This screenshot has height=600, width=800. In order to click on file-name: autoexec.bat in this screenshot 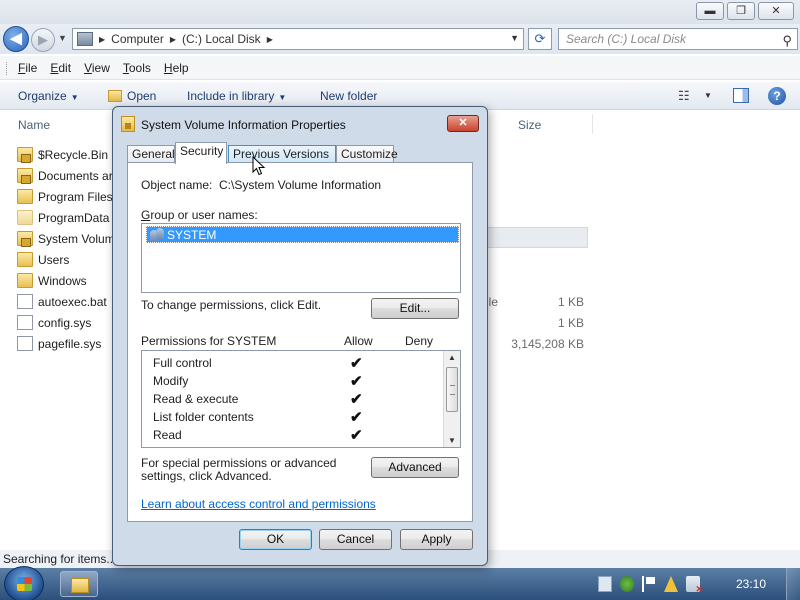, I will do `click(72, 302)`.